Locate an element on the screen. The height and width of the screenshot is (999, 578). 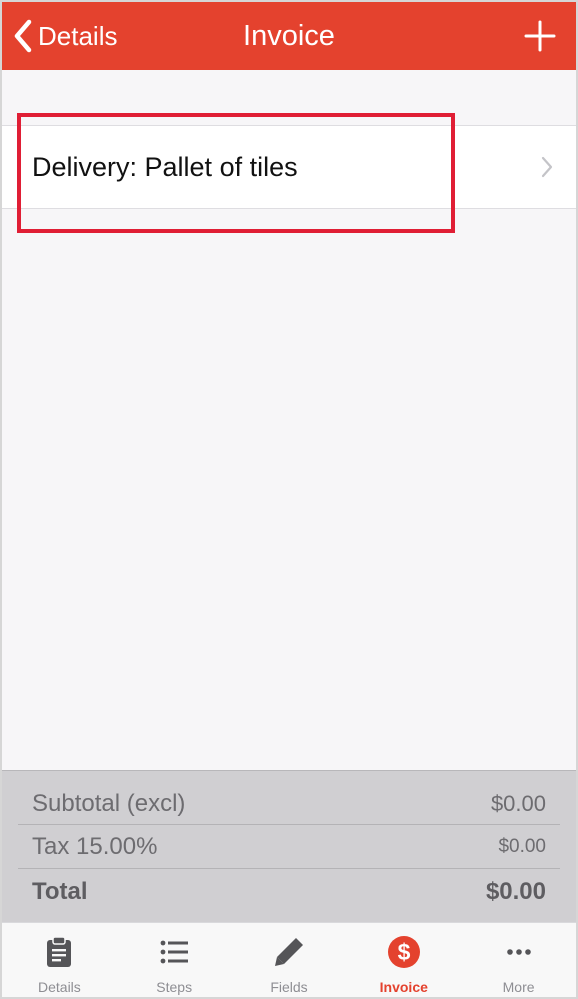
dollar-icon: $ is located at coordinates (403, 952).